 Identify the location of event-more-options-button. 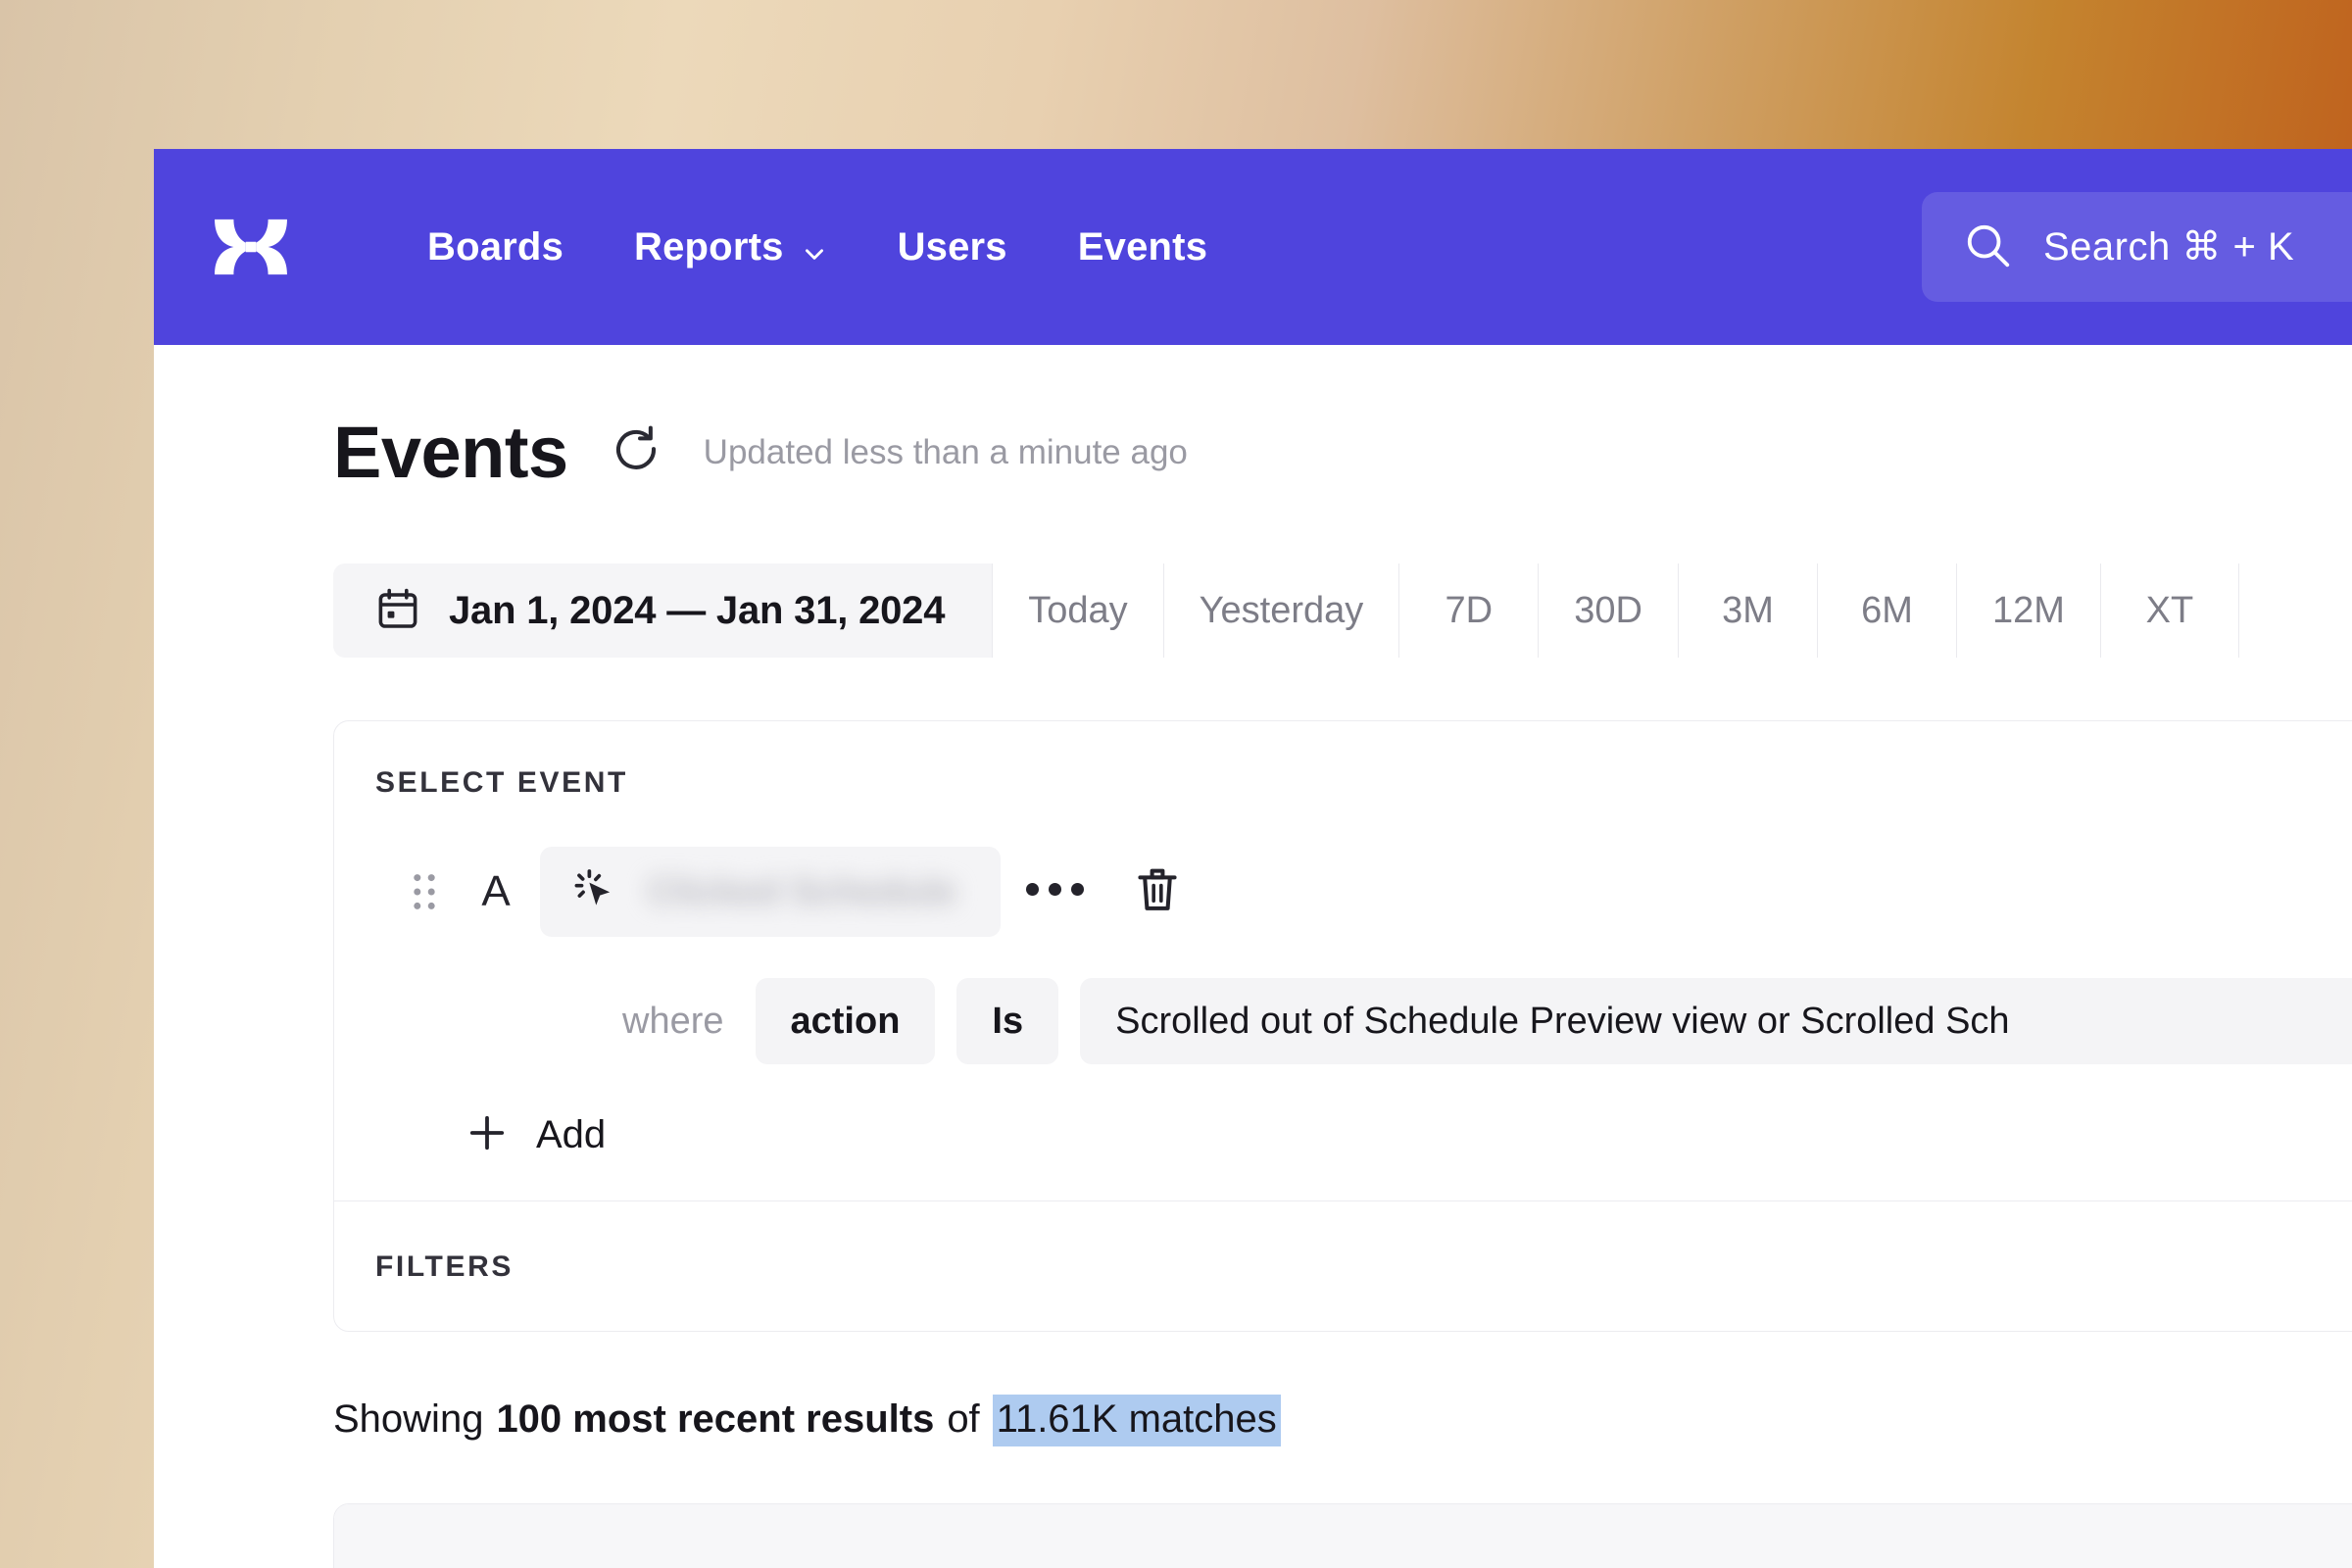
(1054, 892).